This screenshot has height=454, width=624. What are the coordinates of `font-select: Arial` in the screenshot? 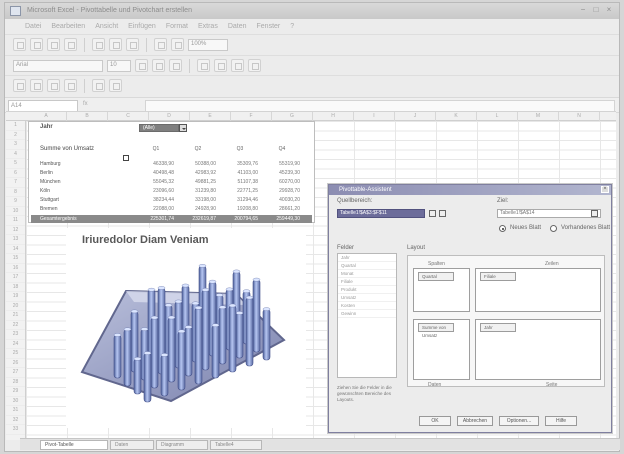 It's located at (58, 65).